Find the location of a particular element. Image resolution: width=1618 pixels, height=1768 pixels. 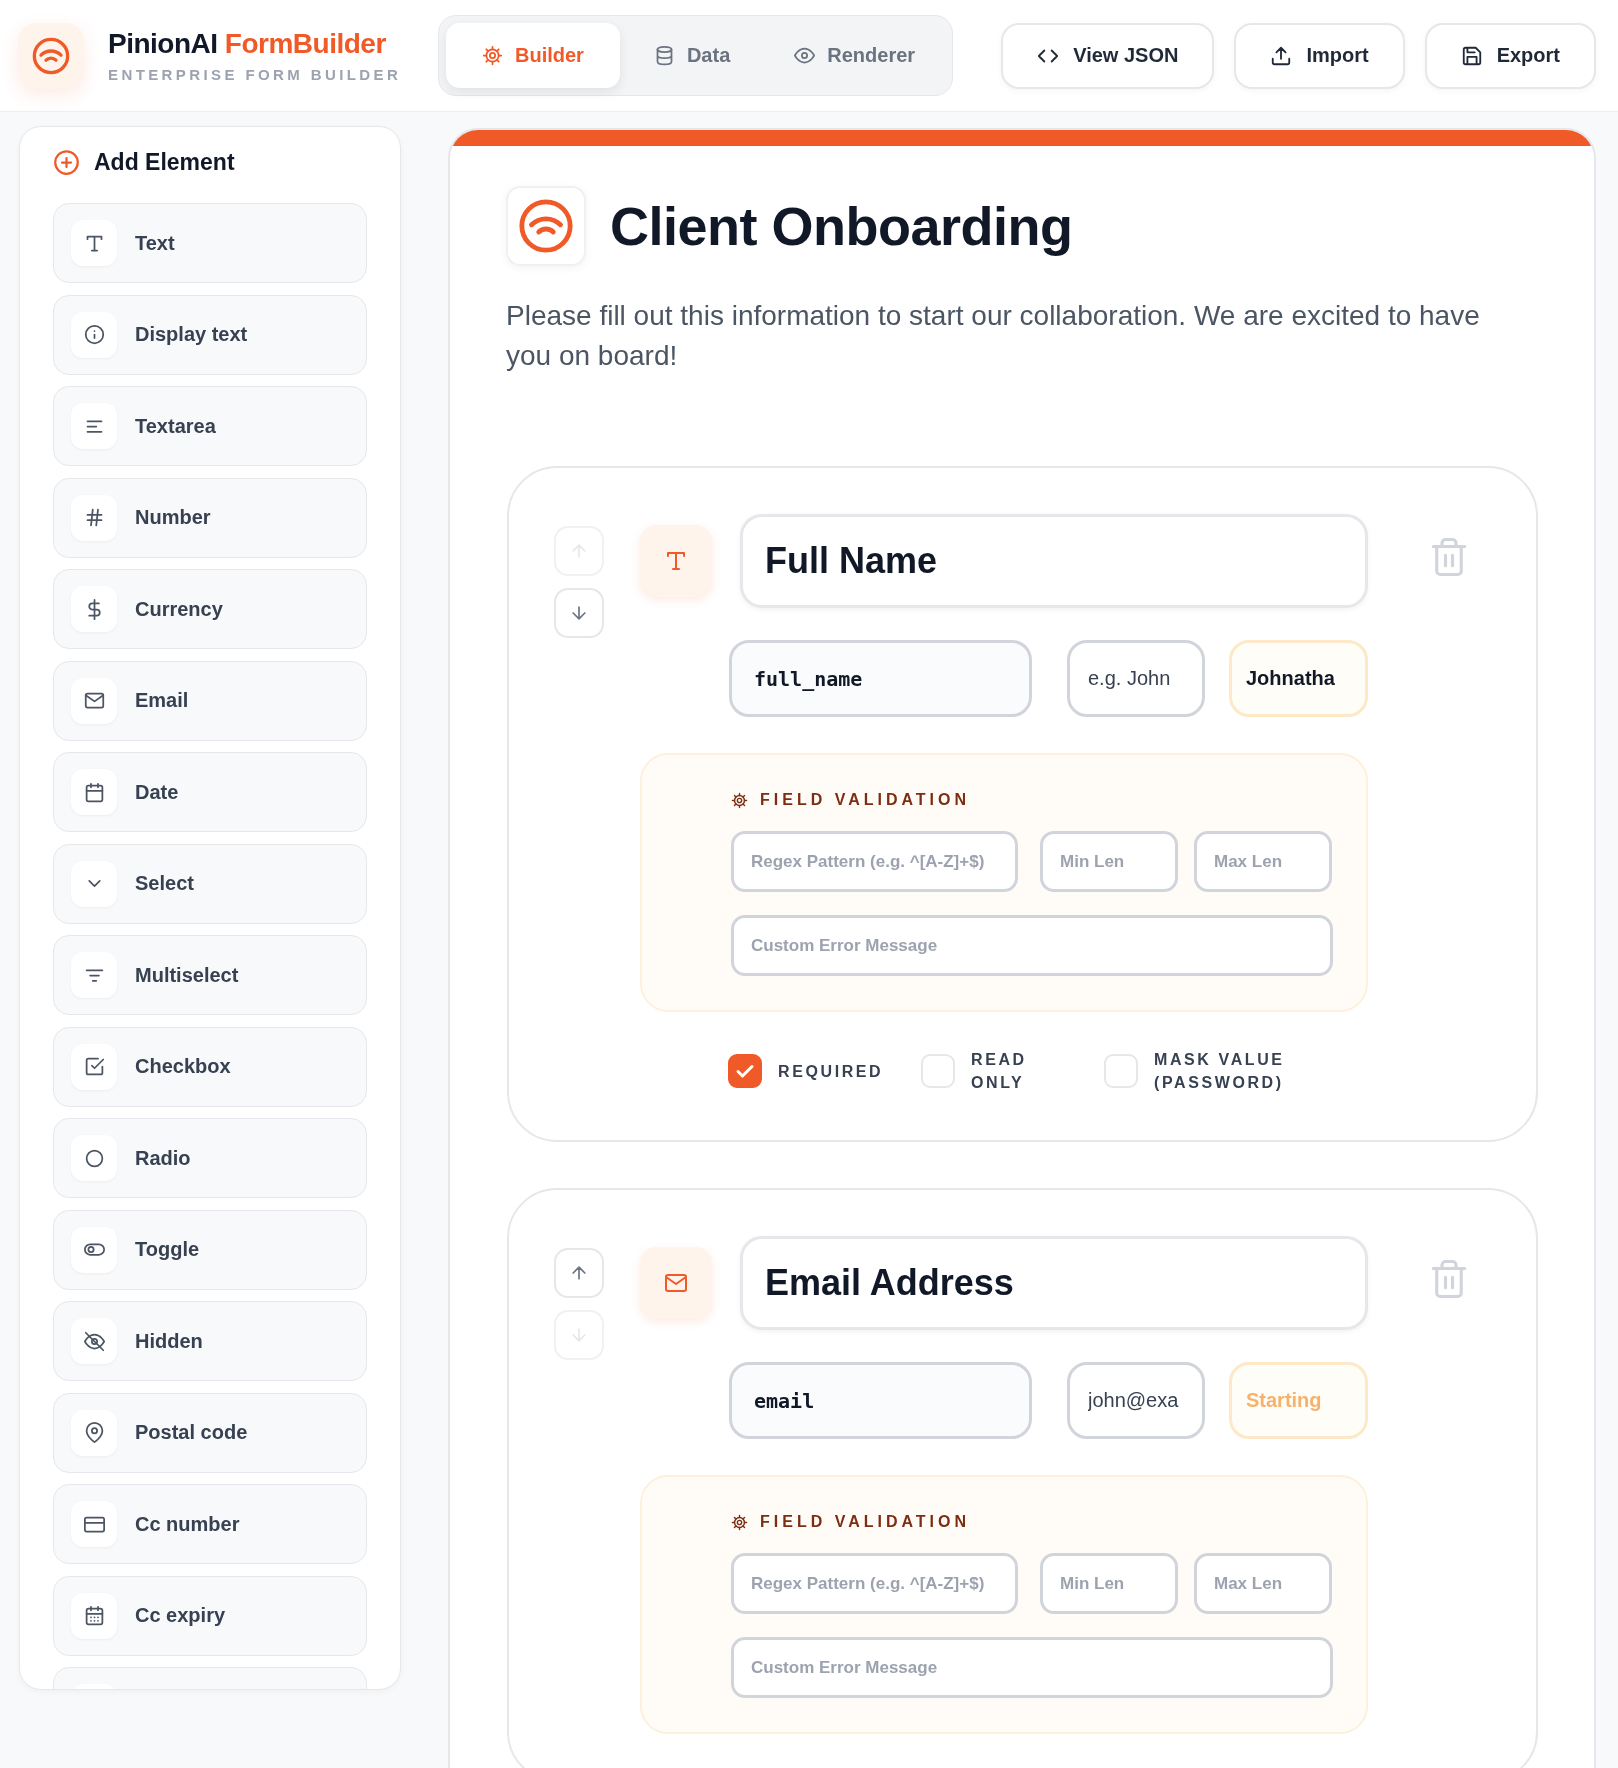

default-value-field: Johnatha is located at coordinates (1298, 678).